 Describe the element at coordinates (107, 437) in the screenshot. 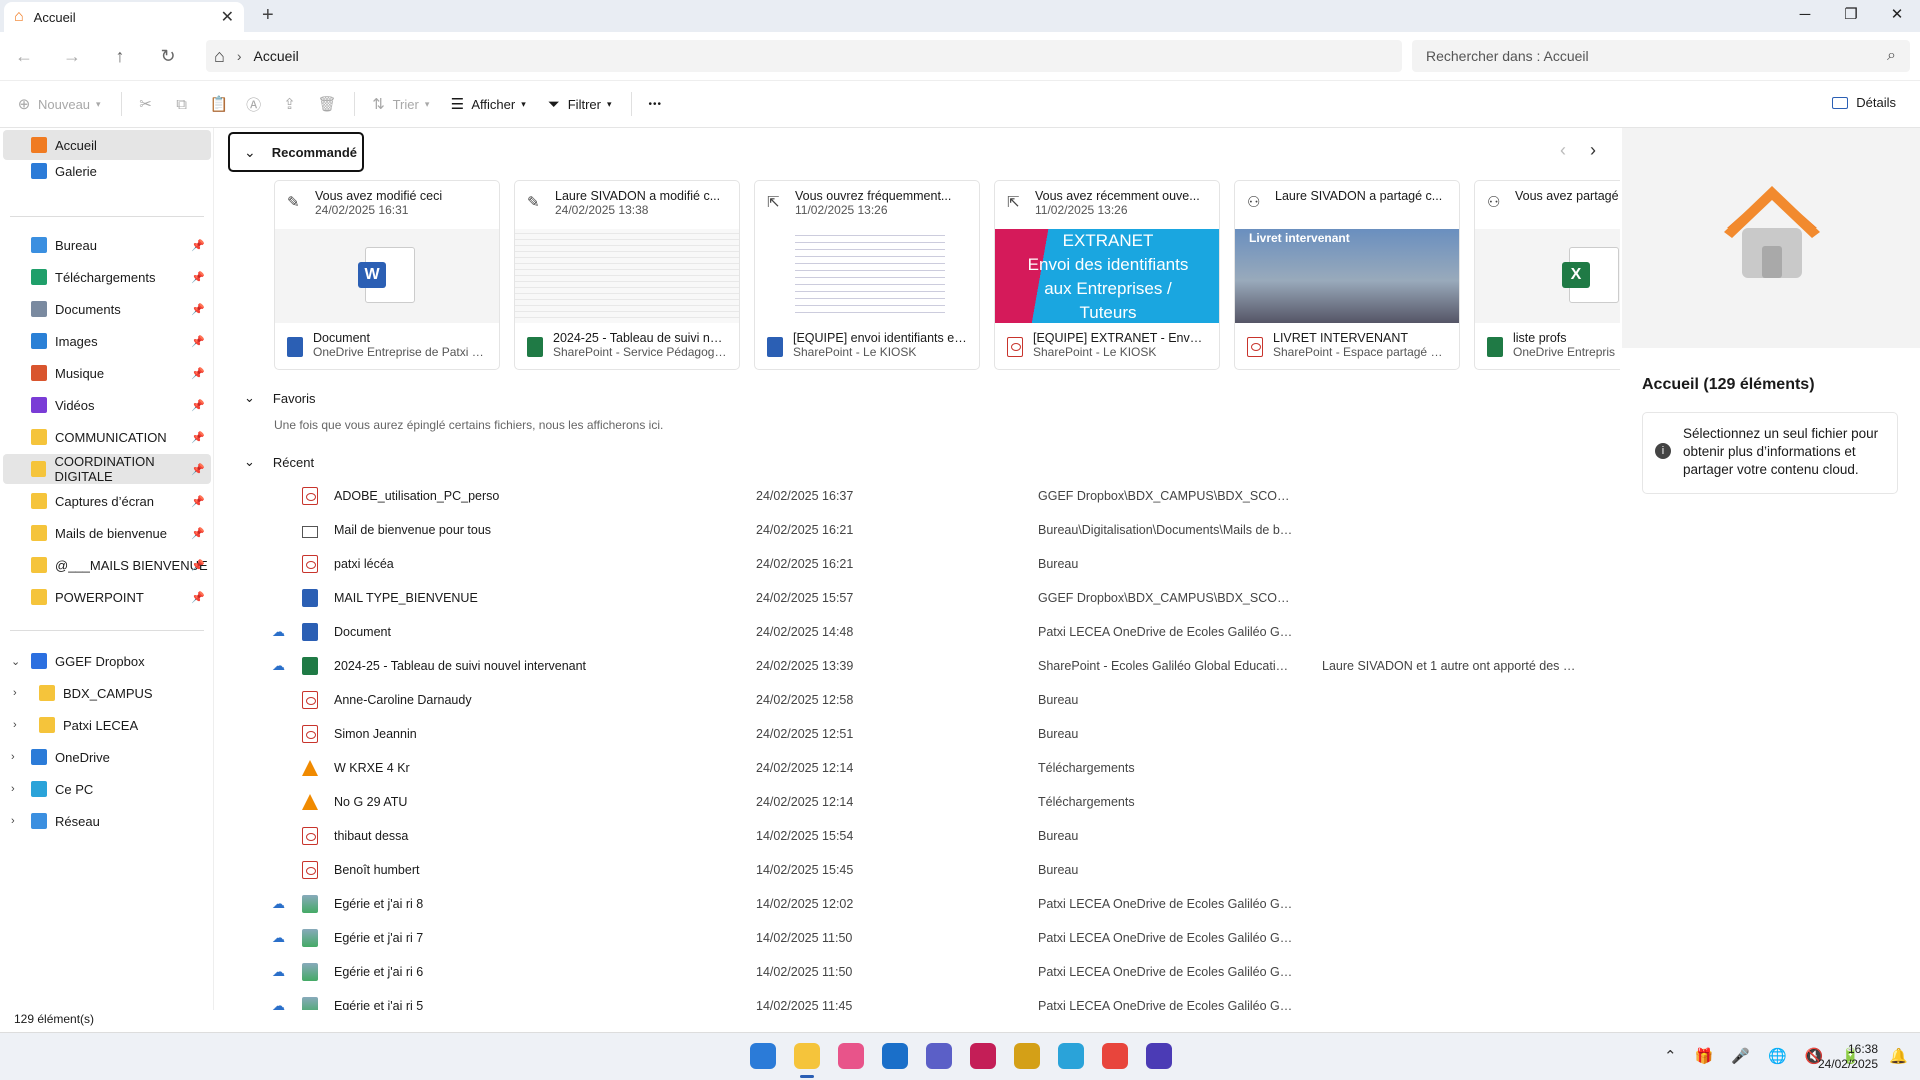

I see `sidebar-item-communication: COMMUNICATION 📌` at that location.